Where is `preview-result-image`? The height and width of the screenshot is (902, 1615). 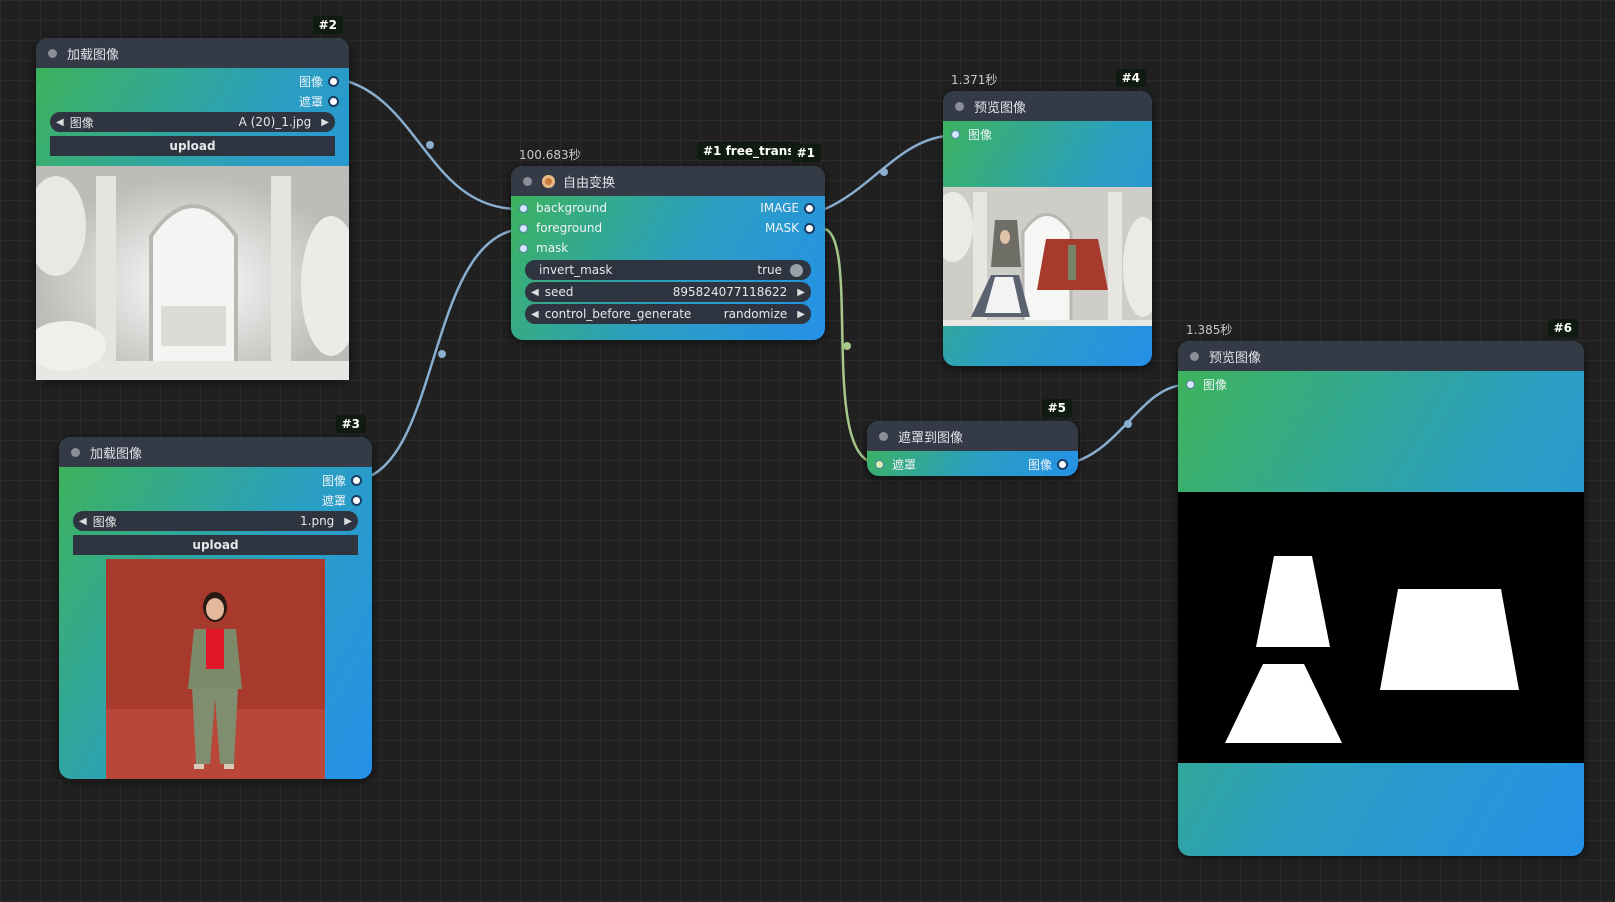
preview-result-image is located at coordinates (1047, 256).